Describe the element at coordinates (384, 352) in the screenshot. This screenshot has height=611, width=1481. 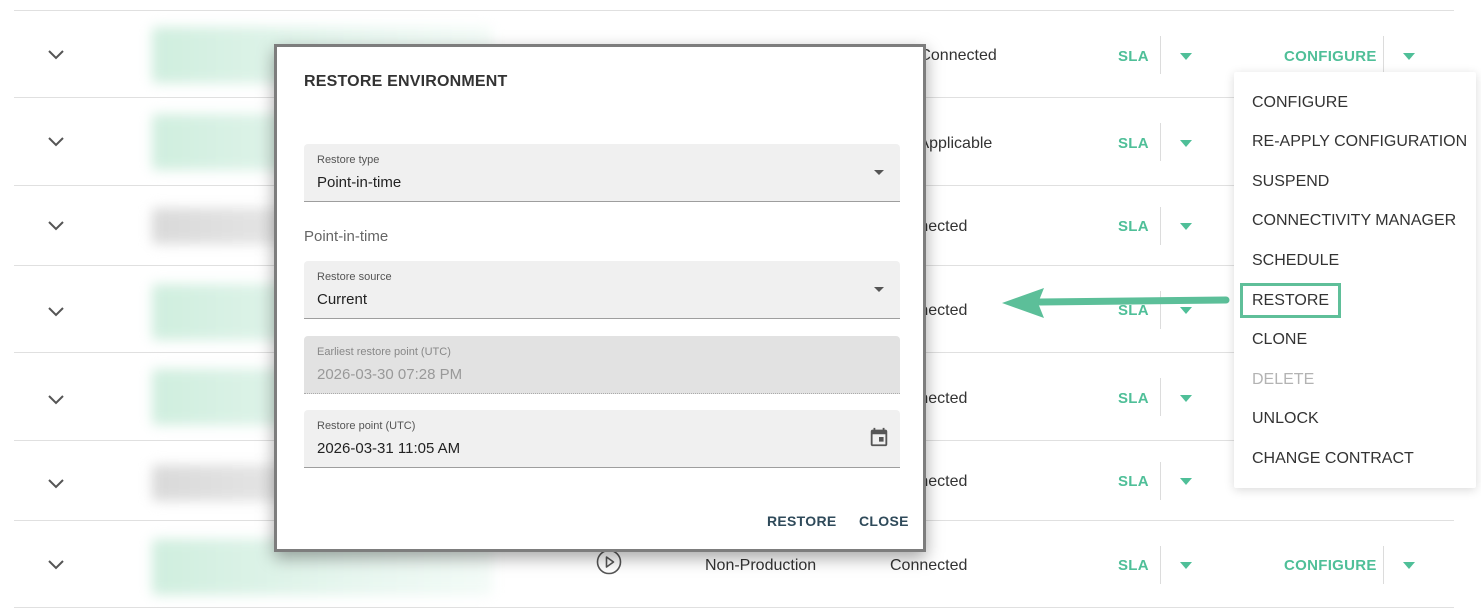
I see `field-label: Earliest restore point (UTC)` at that location.